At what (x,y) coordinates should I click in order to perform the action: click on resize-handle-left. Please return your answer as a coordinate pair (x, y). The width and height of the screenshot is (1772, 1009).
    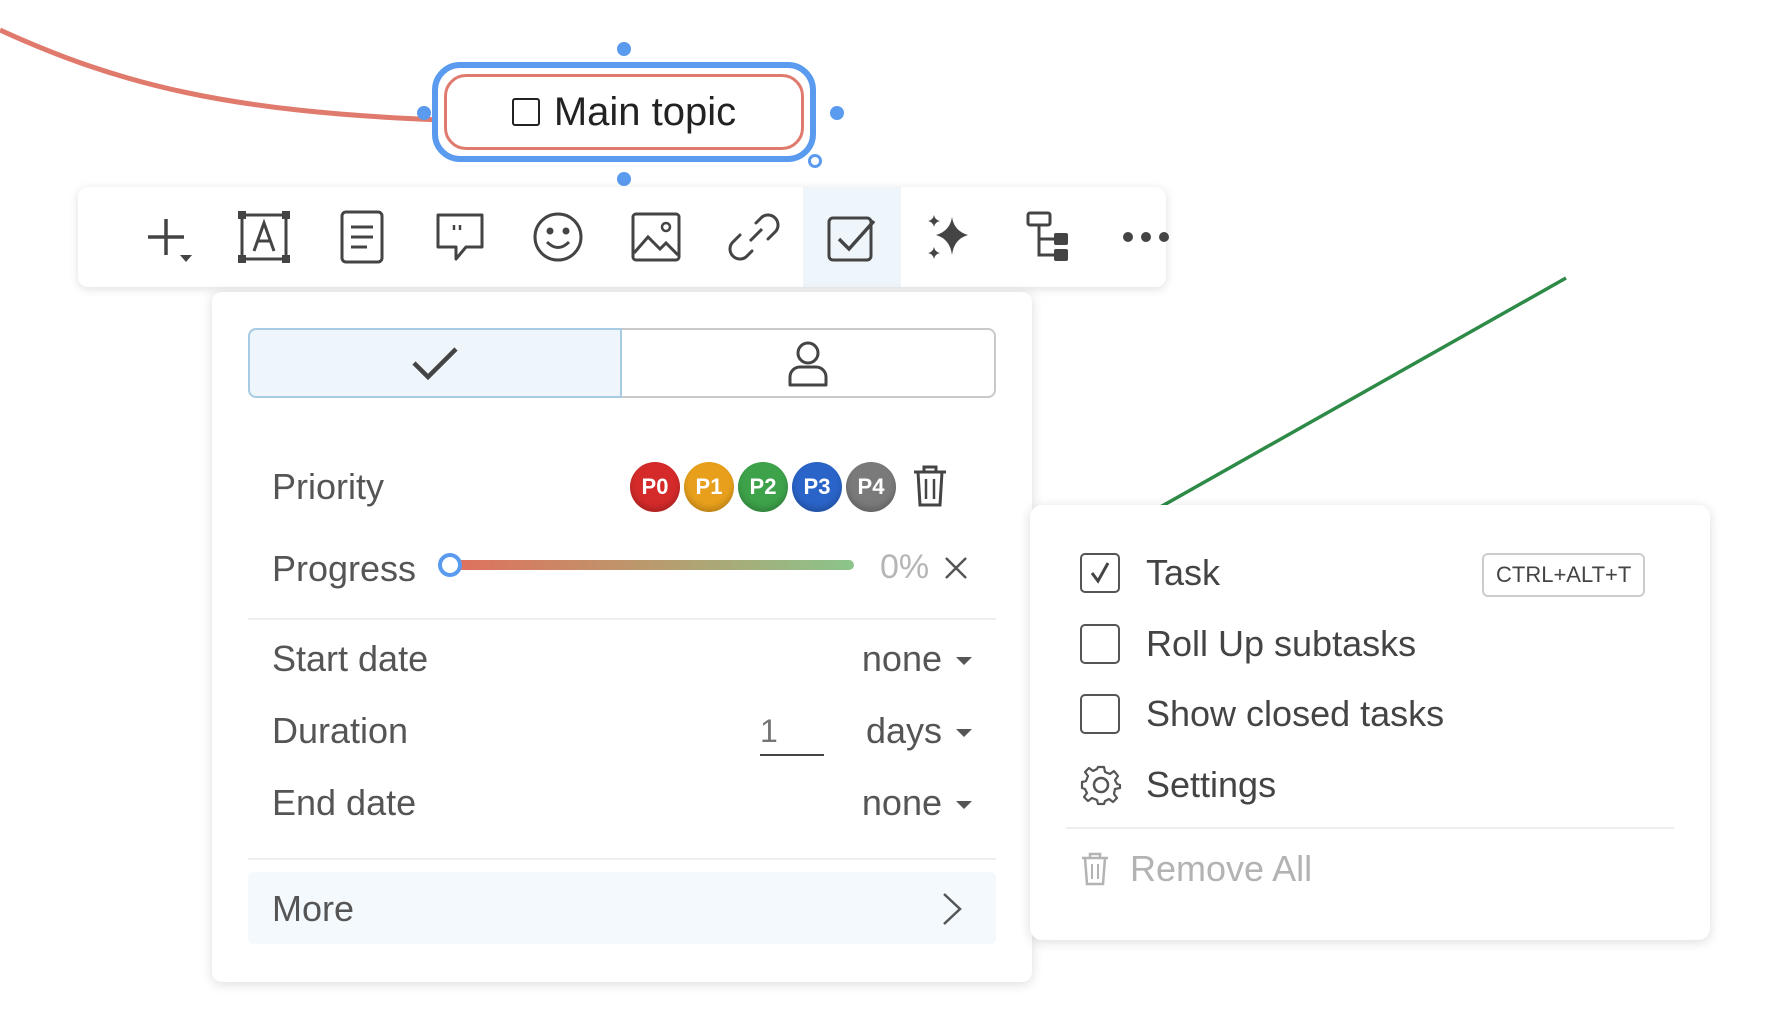
    Looking at the image, I should click on (424, 113).